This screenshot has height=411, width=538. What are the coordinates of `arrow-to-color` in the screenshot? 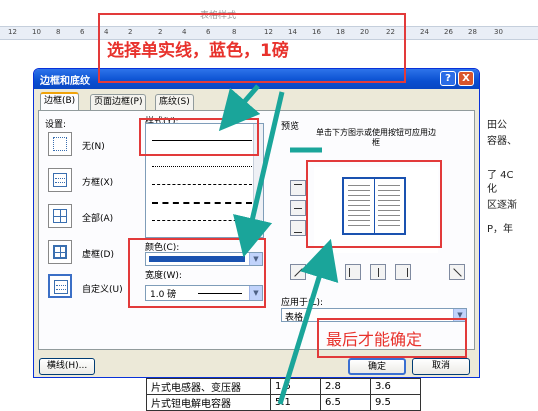 It's located at (259, 174).